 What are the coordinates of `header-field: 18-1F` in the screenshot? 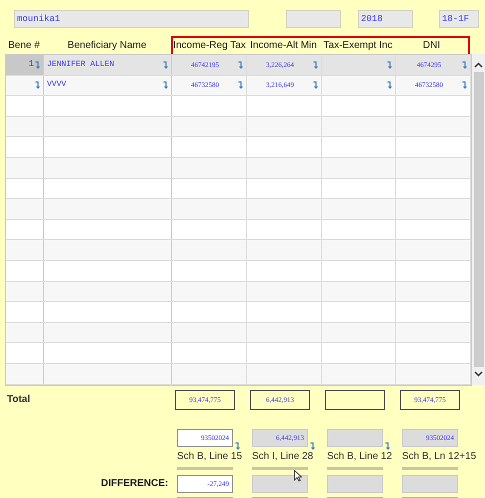 It's located at (459, 19).